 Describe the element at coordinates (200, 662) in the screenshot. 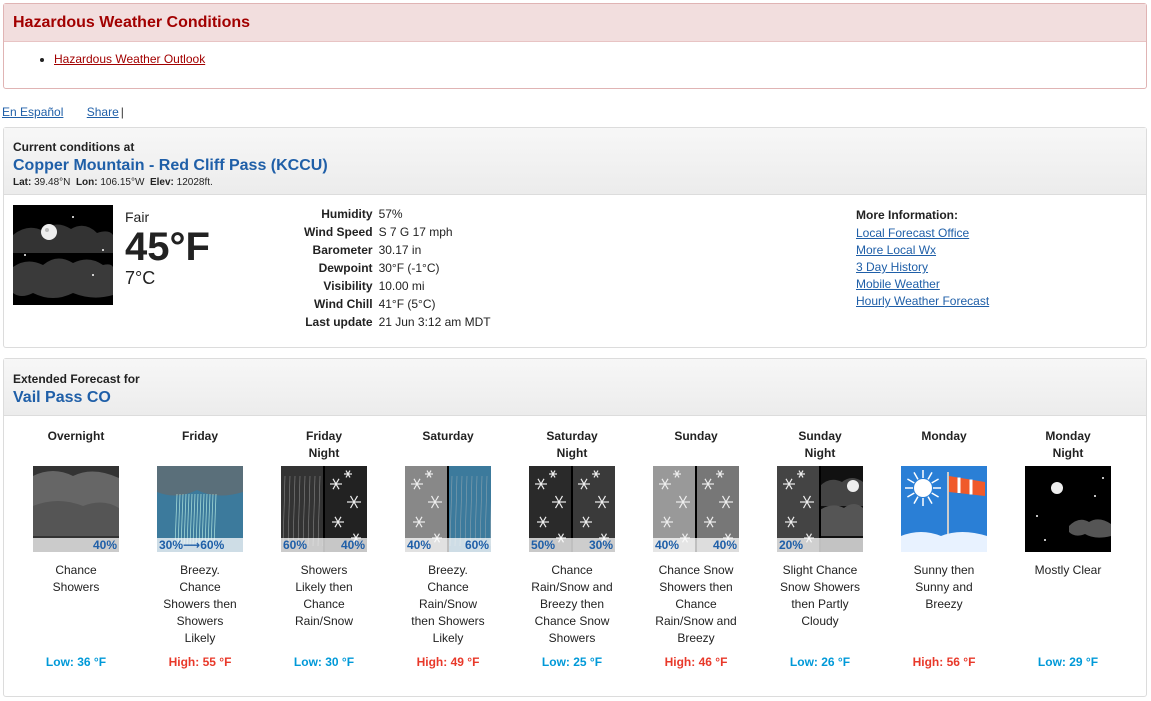

I see `high-temperature: High: 55 °F` at that location.